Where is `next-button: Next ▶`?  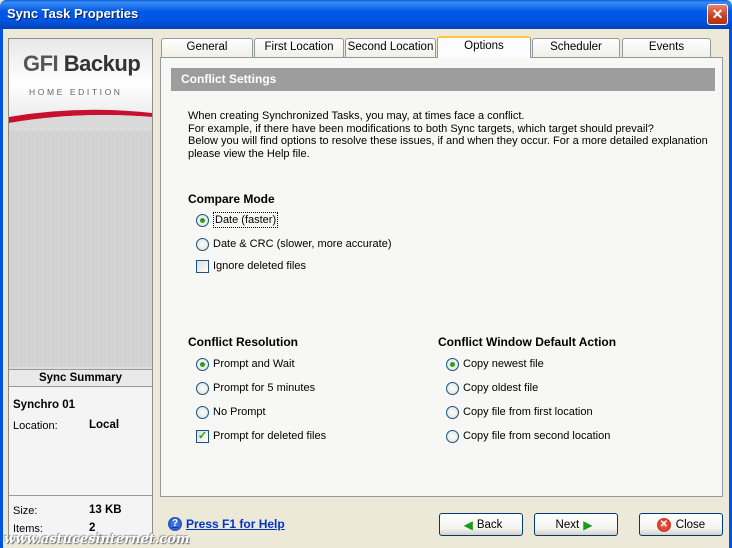 next-button: Next ▶ is located at coordinates (576, 524).